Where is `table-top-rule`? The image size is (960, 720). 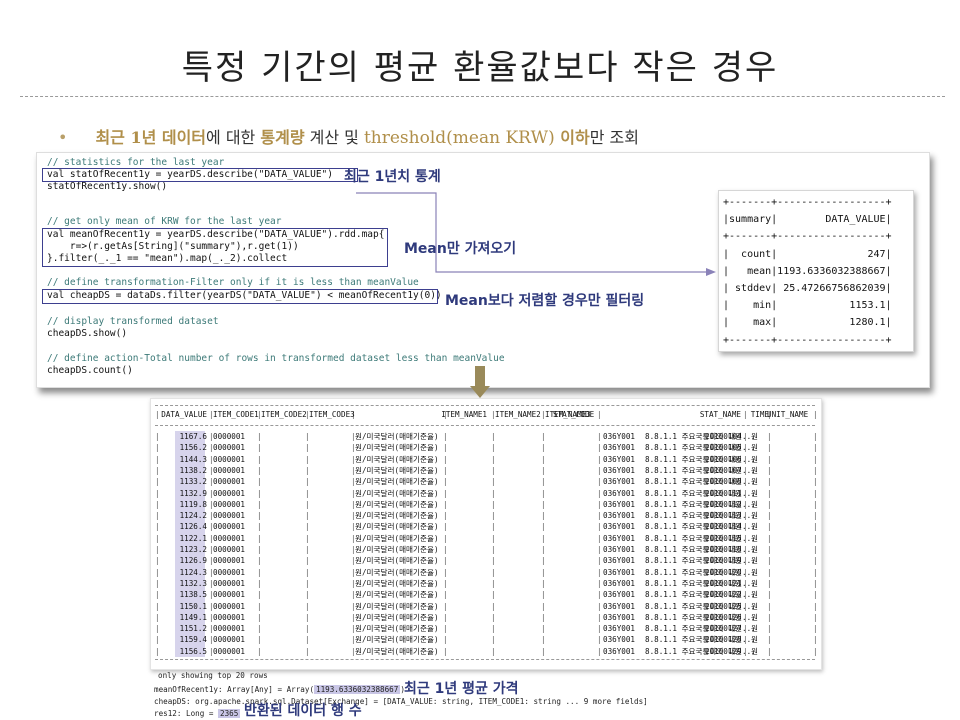 table-top-rule is located at coordinates (485, 405).